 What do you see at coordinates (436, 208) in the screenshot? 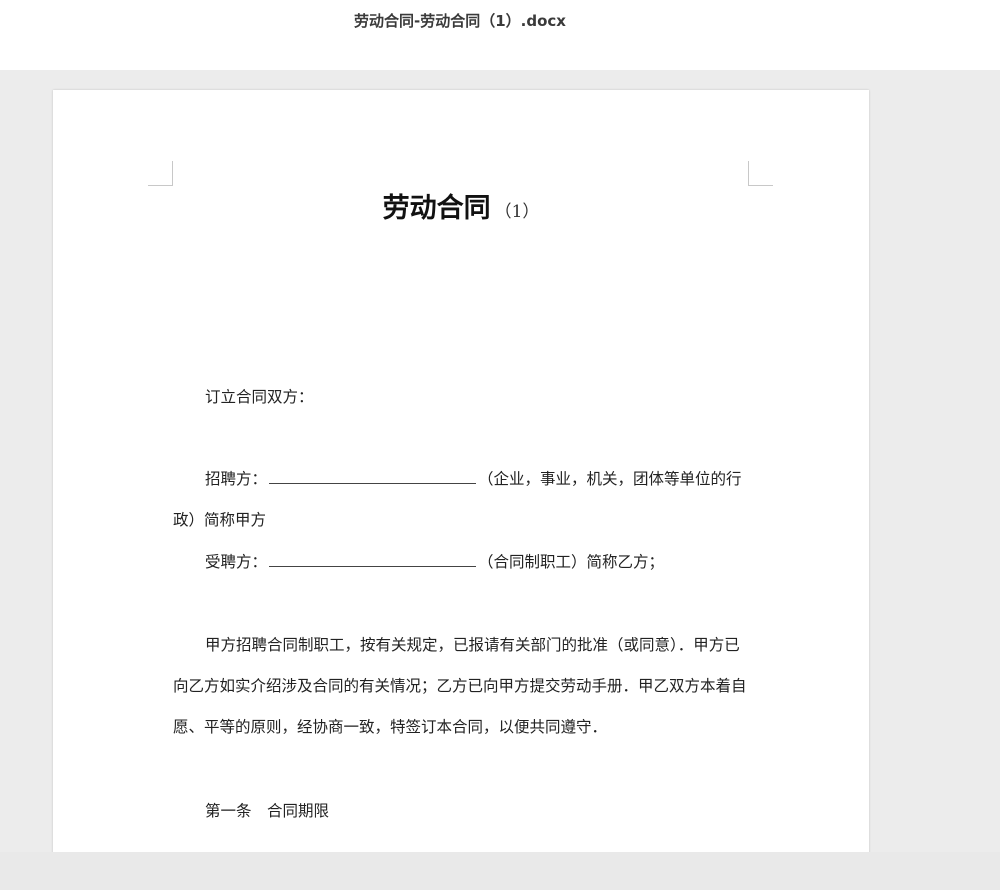
I see `contract-heading-text: 劳动合同` at bounding box center [436, 208].